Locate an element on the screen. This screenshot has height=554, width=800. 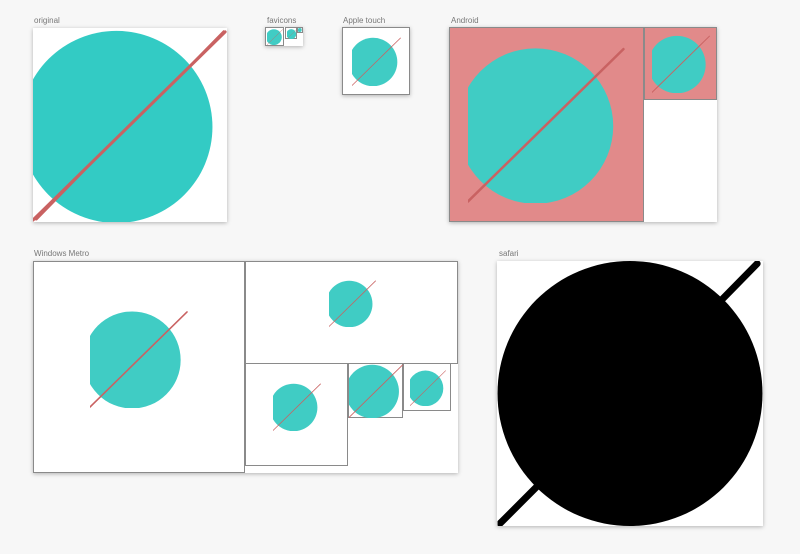
android-icons-group is located at coordinates (583, 124).